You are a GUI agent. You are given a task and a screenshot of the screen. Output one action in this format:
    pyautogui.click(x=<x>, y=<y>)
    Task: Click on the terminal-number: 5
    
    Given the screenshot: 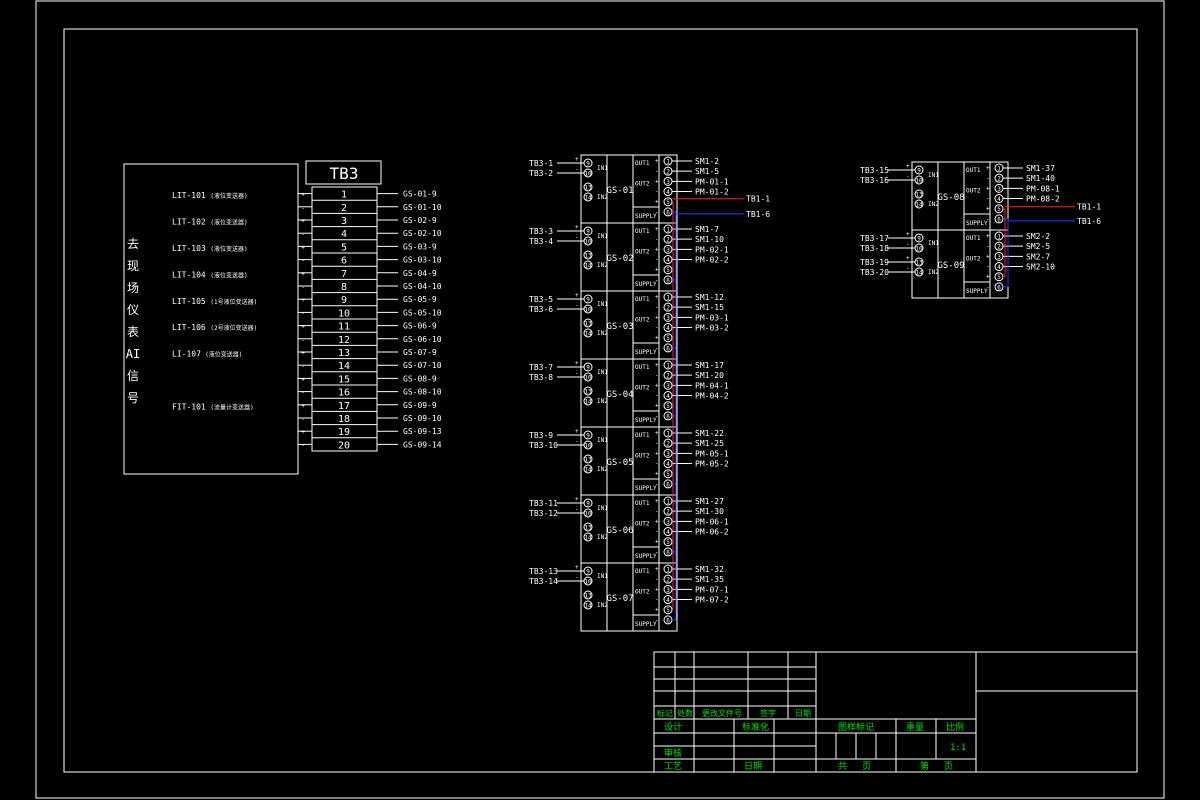 What is the action you would take?
    pyautogui.click(x=668, y=406)
    